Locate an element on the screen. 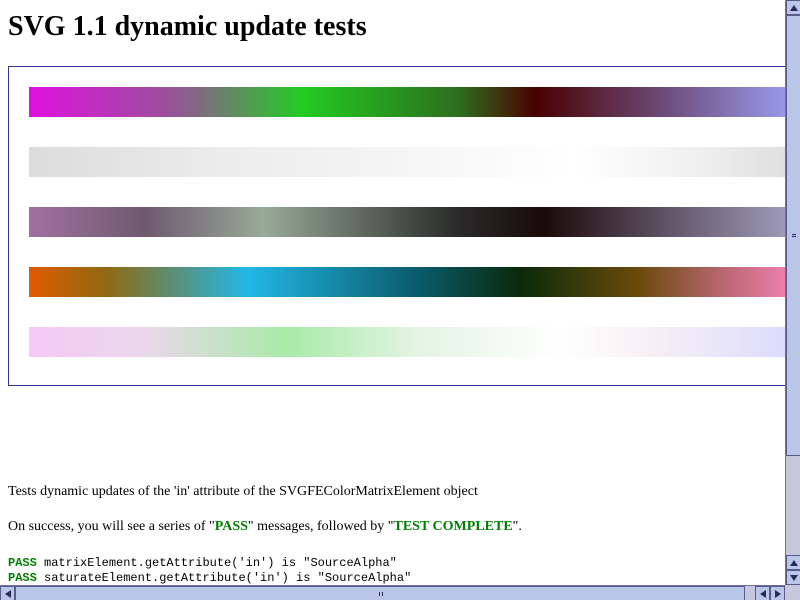 This screenshot has height=600, width=800. test-complete-keyword: TEST COMPLETE is located at coordinates (453, 526).